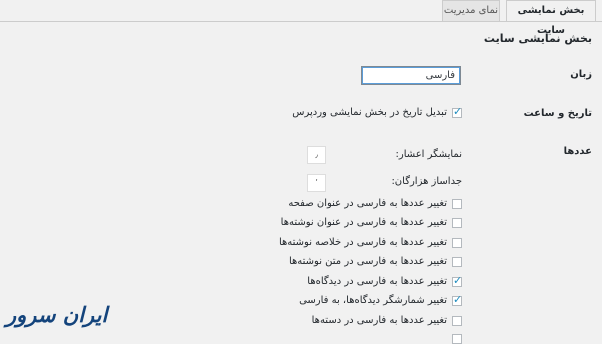 Image resolution: width=602 pixels, height=344 pixels. I want to click on option-checkbox-content, so click(457, 262).